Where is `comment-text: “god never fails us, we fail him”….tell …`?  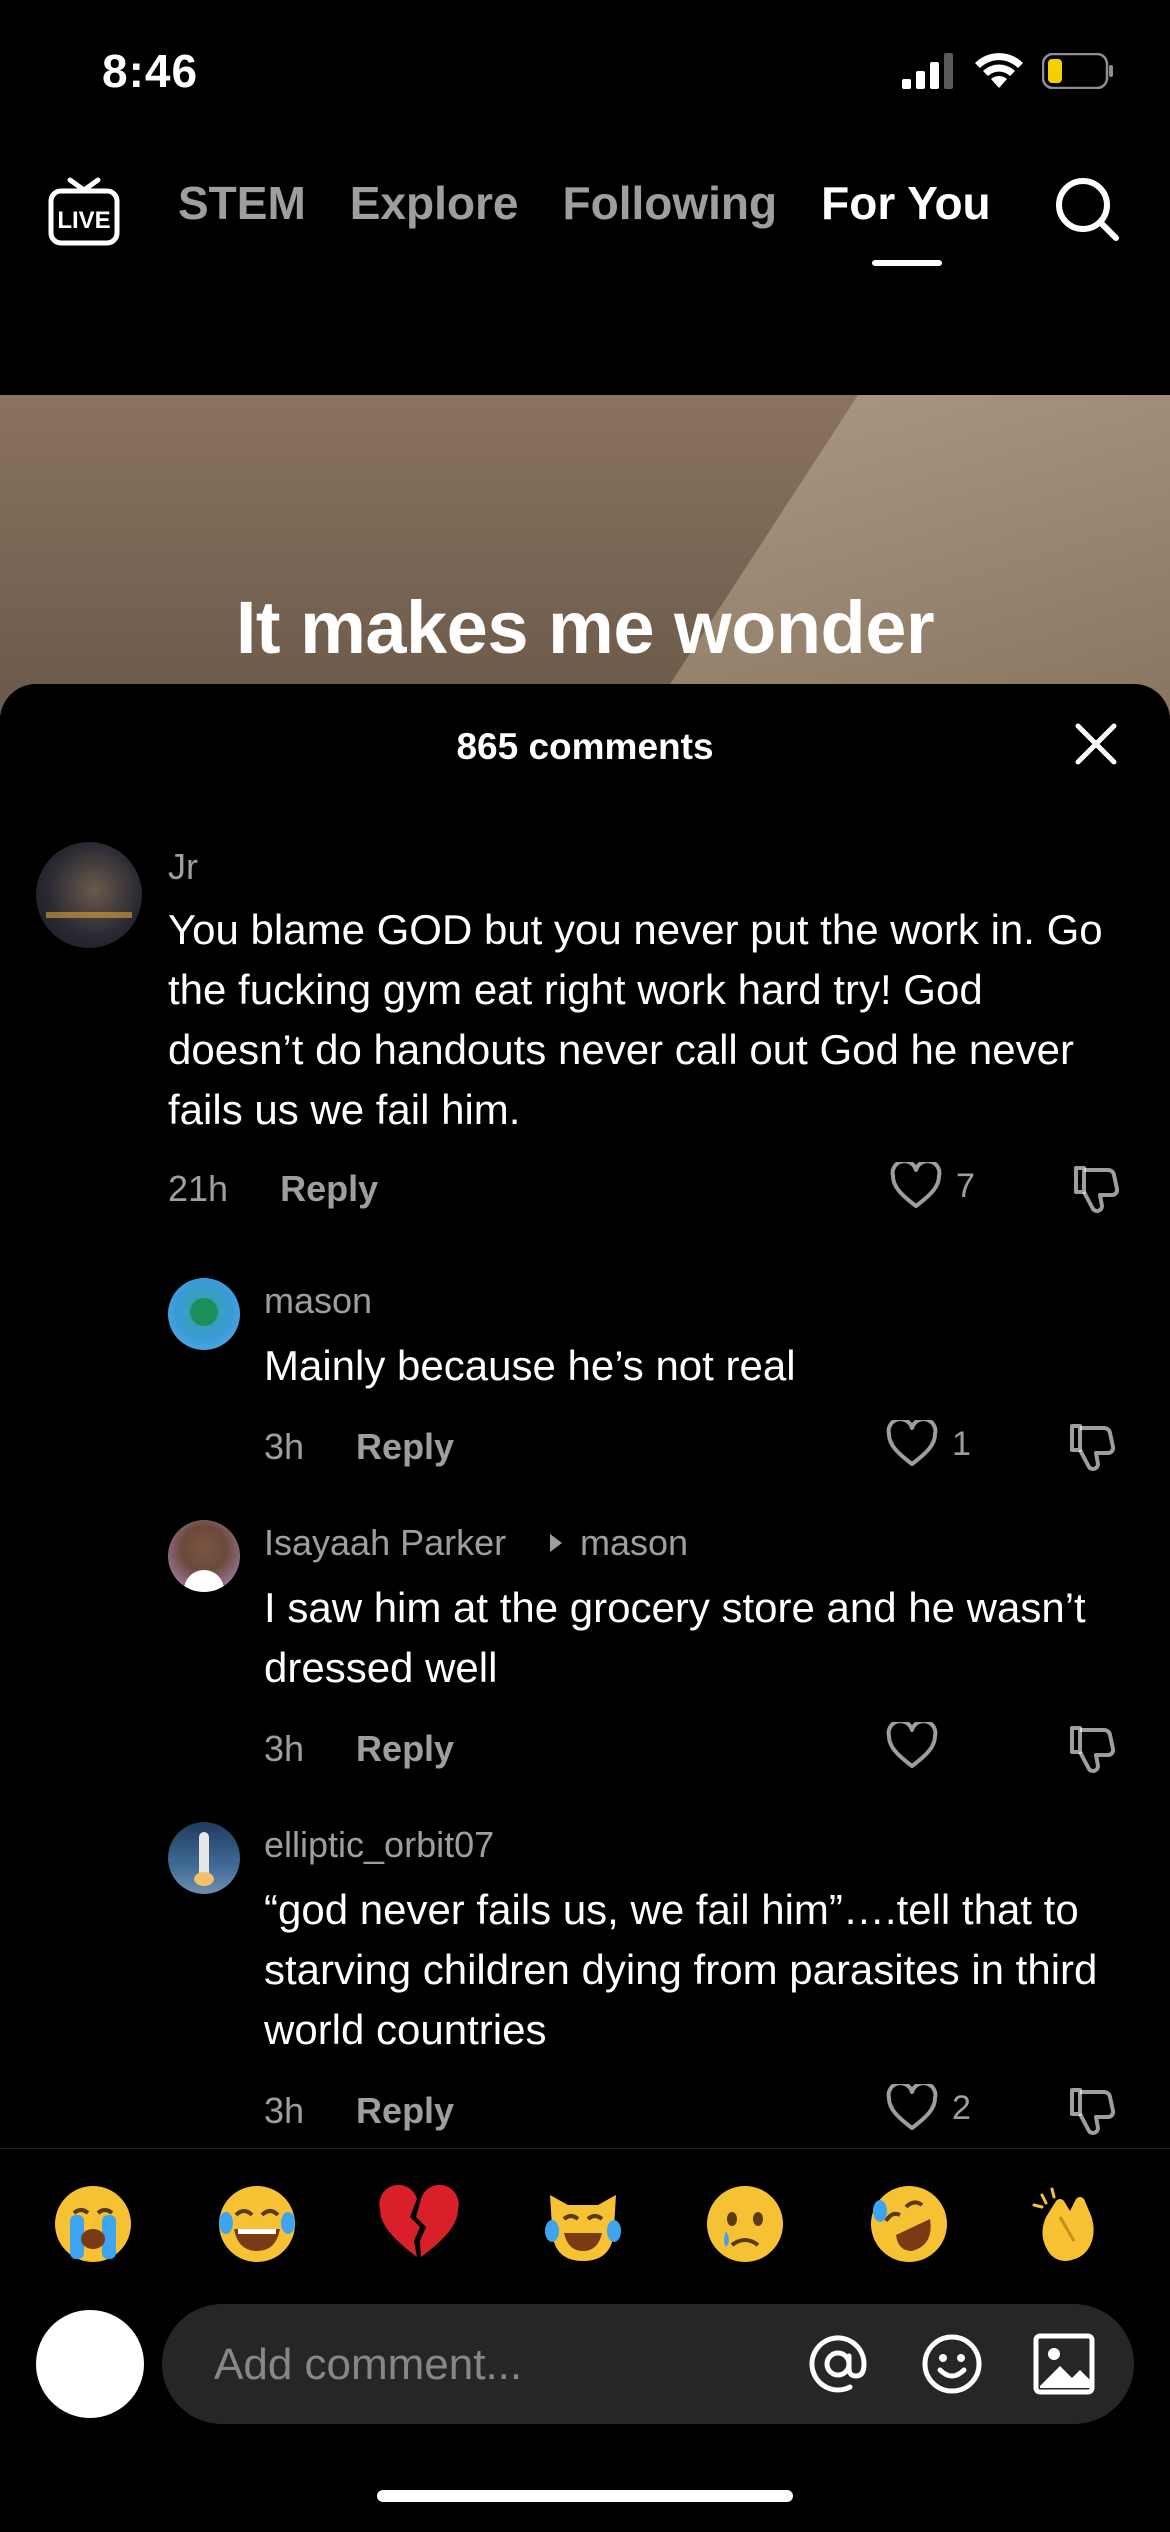 comment-text: “god never fails us, we fail him”….tell … is located at coordinates (681, 1969).